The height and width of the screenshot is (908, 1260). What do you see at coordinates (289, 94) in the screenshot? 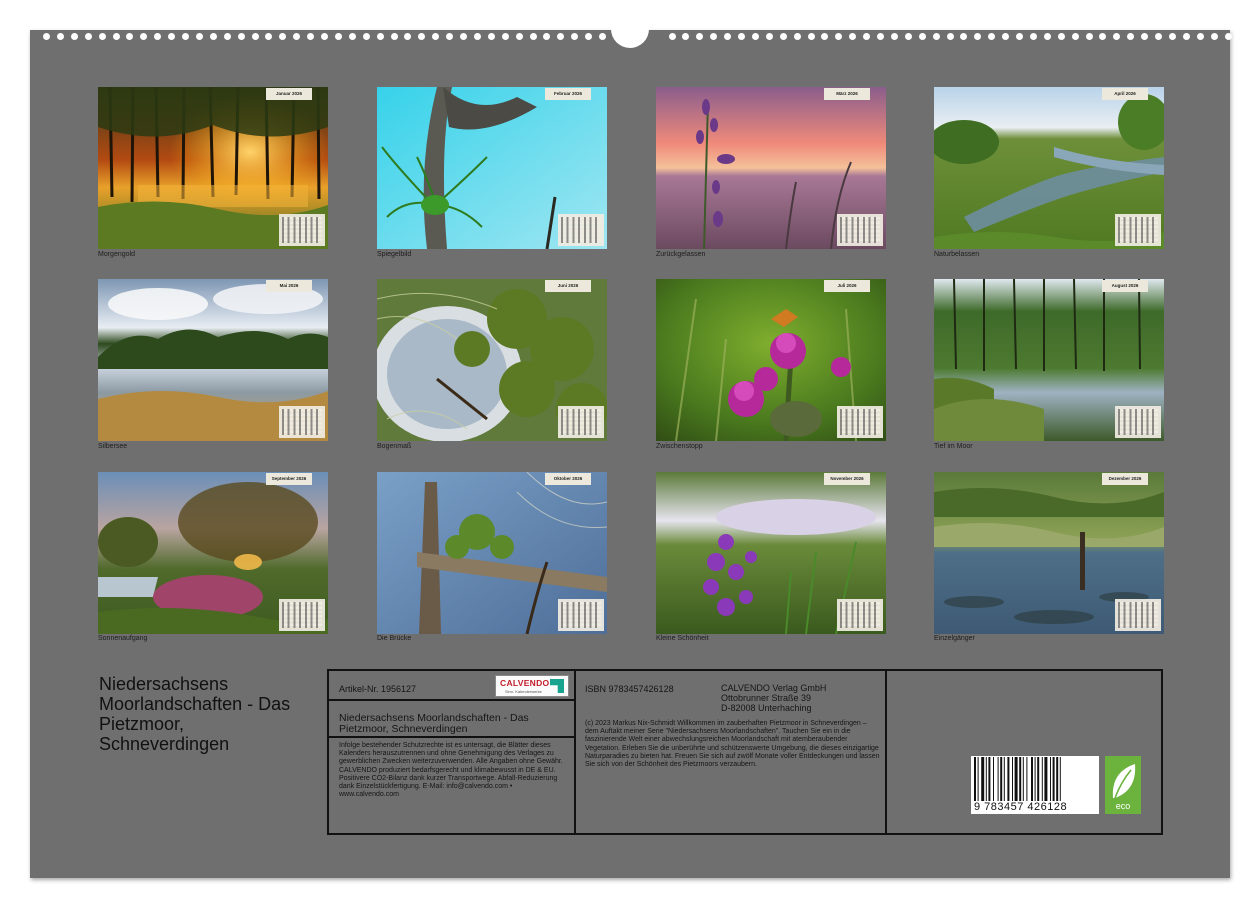
I see `month-label: Januar 2026` at bounding box center [289, 94].